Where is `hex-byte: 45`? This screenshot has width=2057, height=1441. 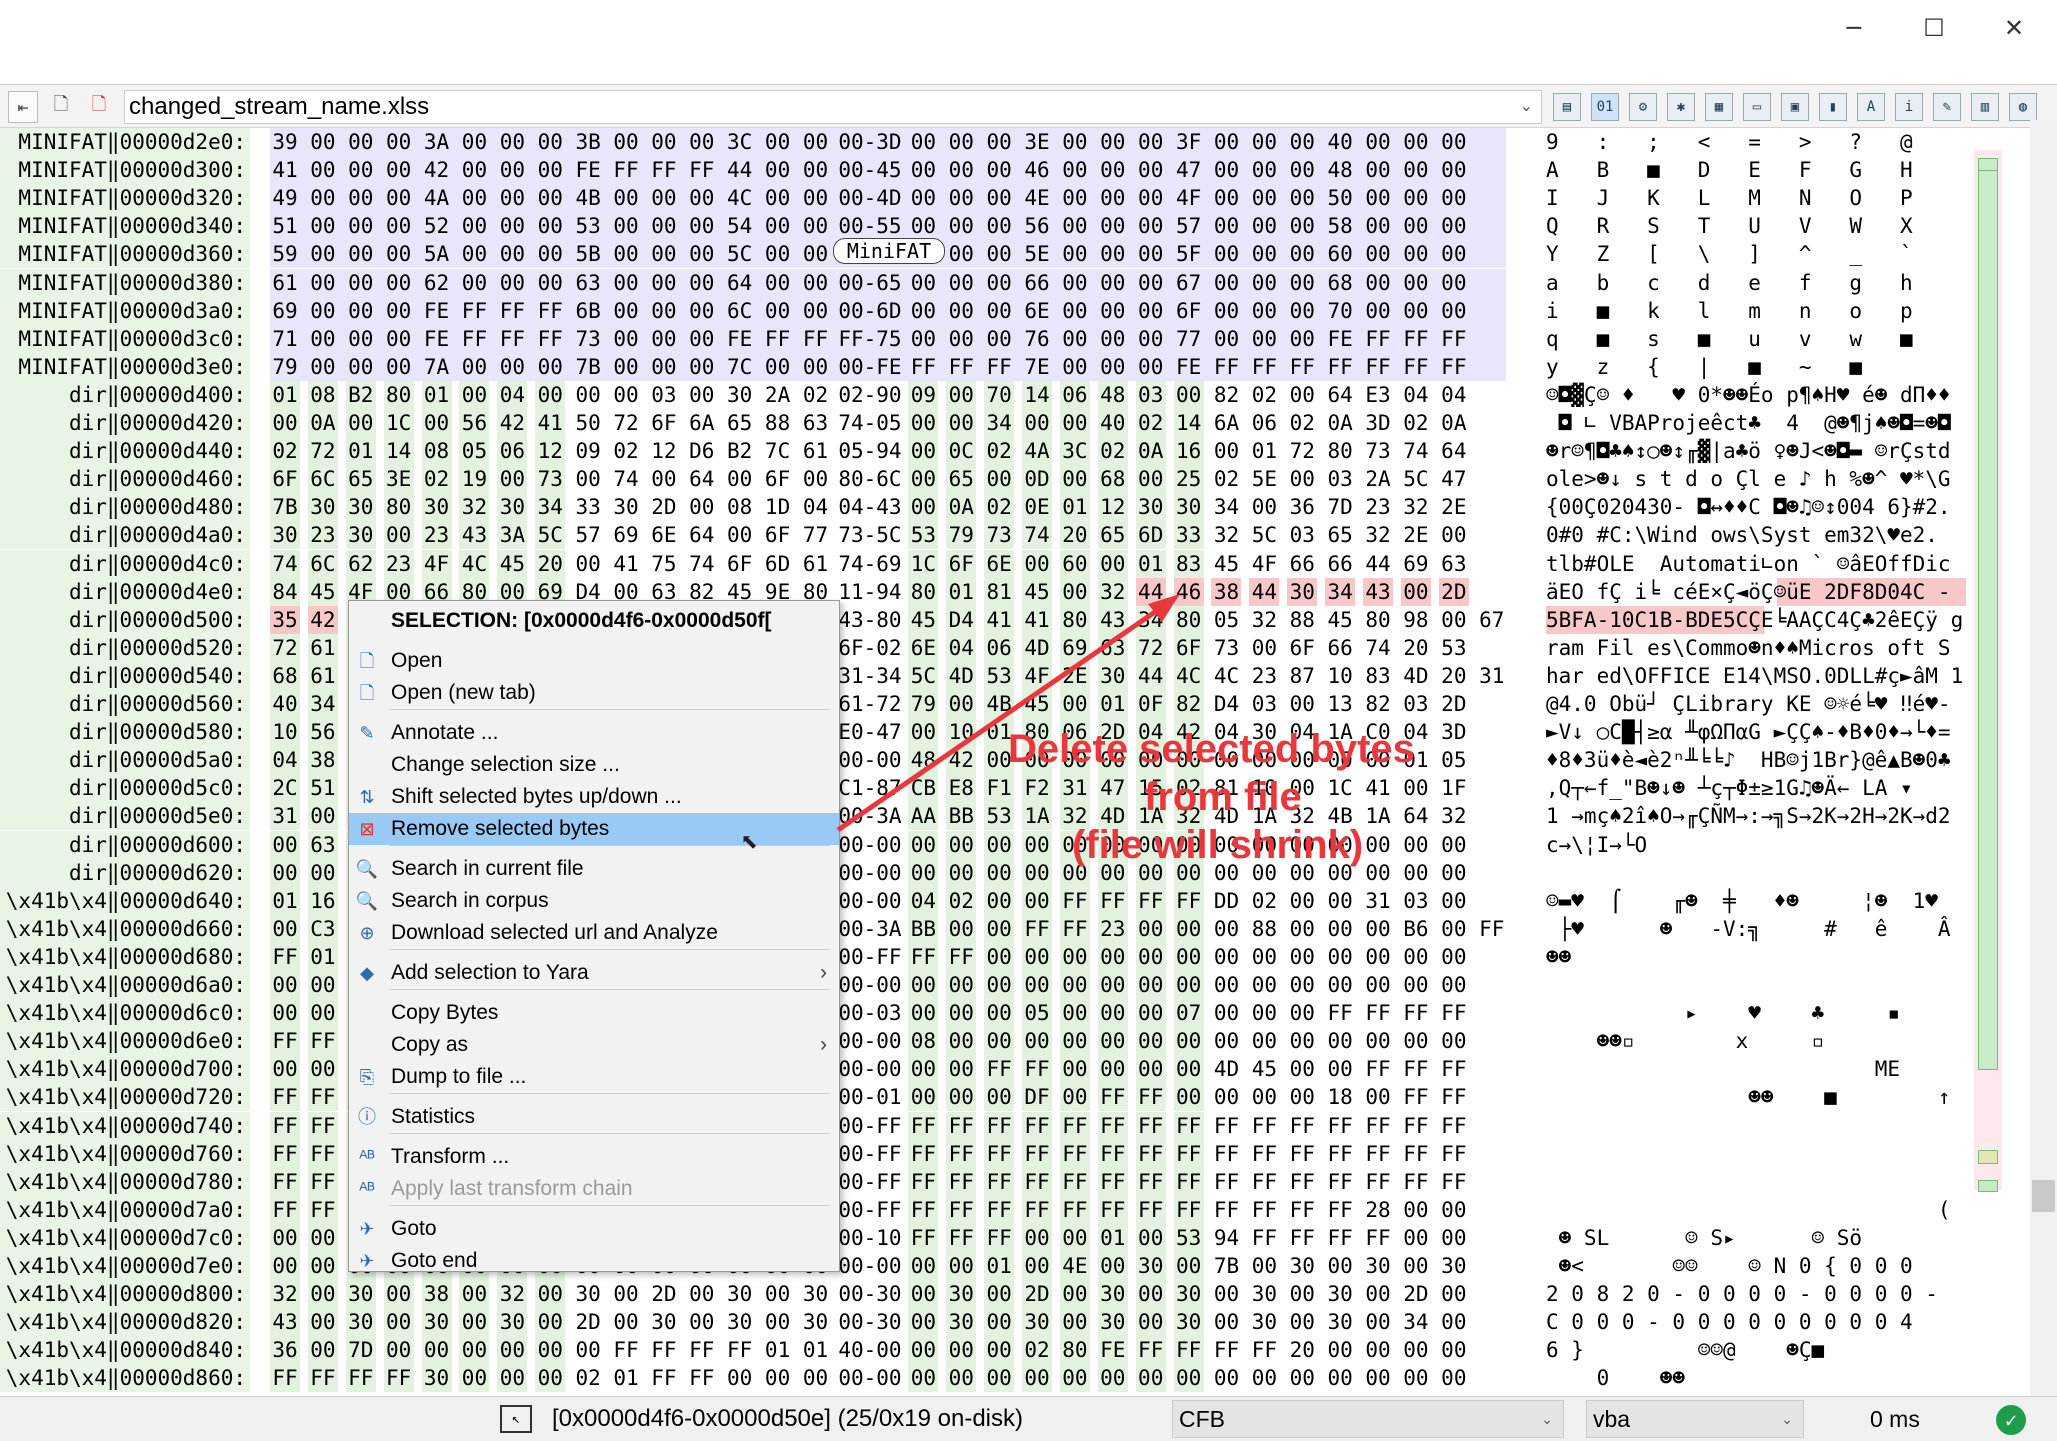
hex-byte: 45 is located at coordinates (322, 591).